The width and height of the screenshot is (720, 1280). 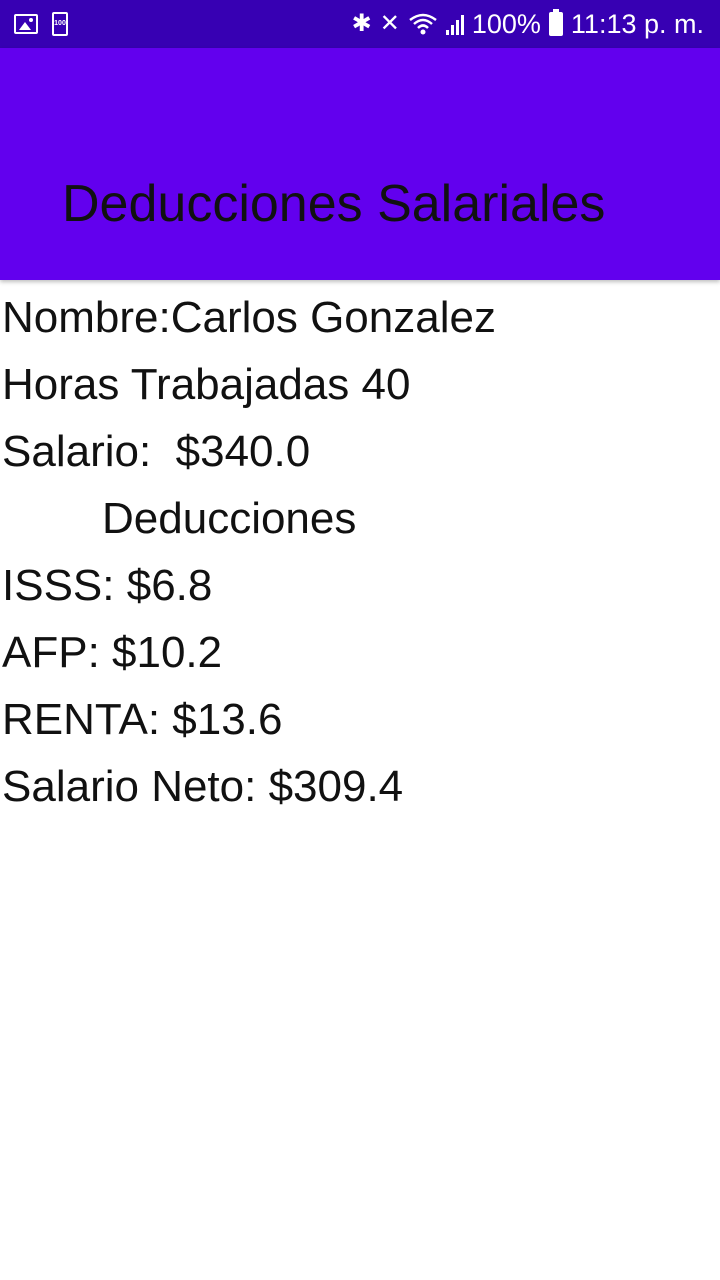 What do you see at coordinates (249, 317) in the screenshot?
I see `employee-name: Nombre:Carlos Gonzalez` at bounding box center [249, 317].